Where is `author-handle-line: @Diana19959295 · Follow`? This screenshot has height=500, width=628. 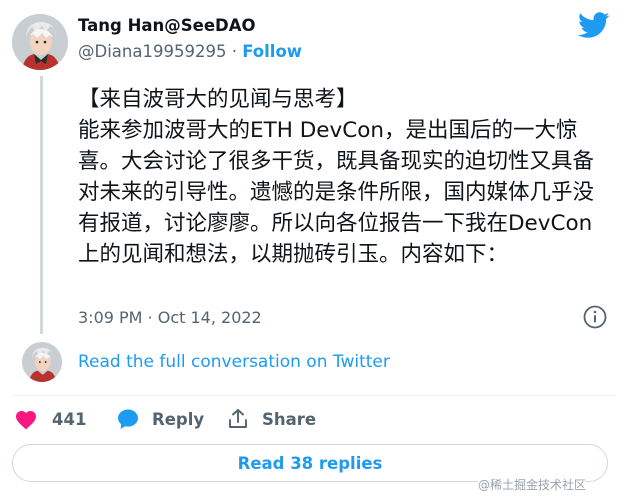 author-handle-line: @Diana19959295 · Follow is located at coordinates (190, 51).